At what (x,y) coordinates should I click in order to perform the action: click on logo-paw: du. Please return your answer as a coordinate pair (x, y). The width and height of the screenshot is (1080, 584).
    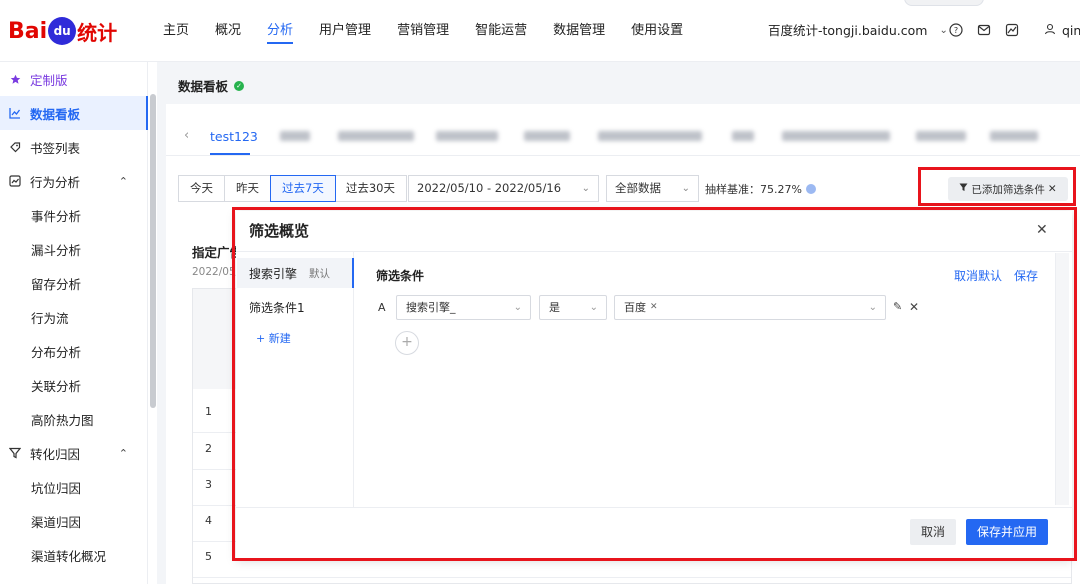
    Looking at the image, I should click on (62, 31).